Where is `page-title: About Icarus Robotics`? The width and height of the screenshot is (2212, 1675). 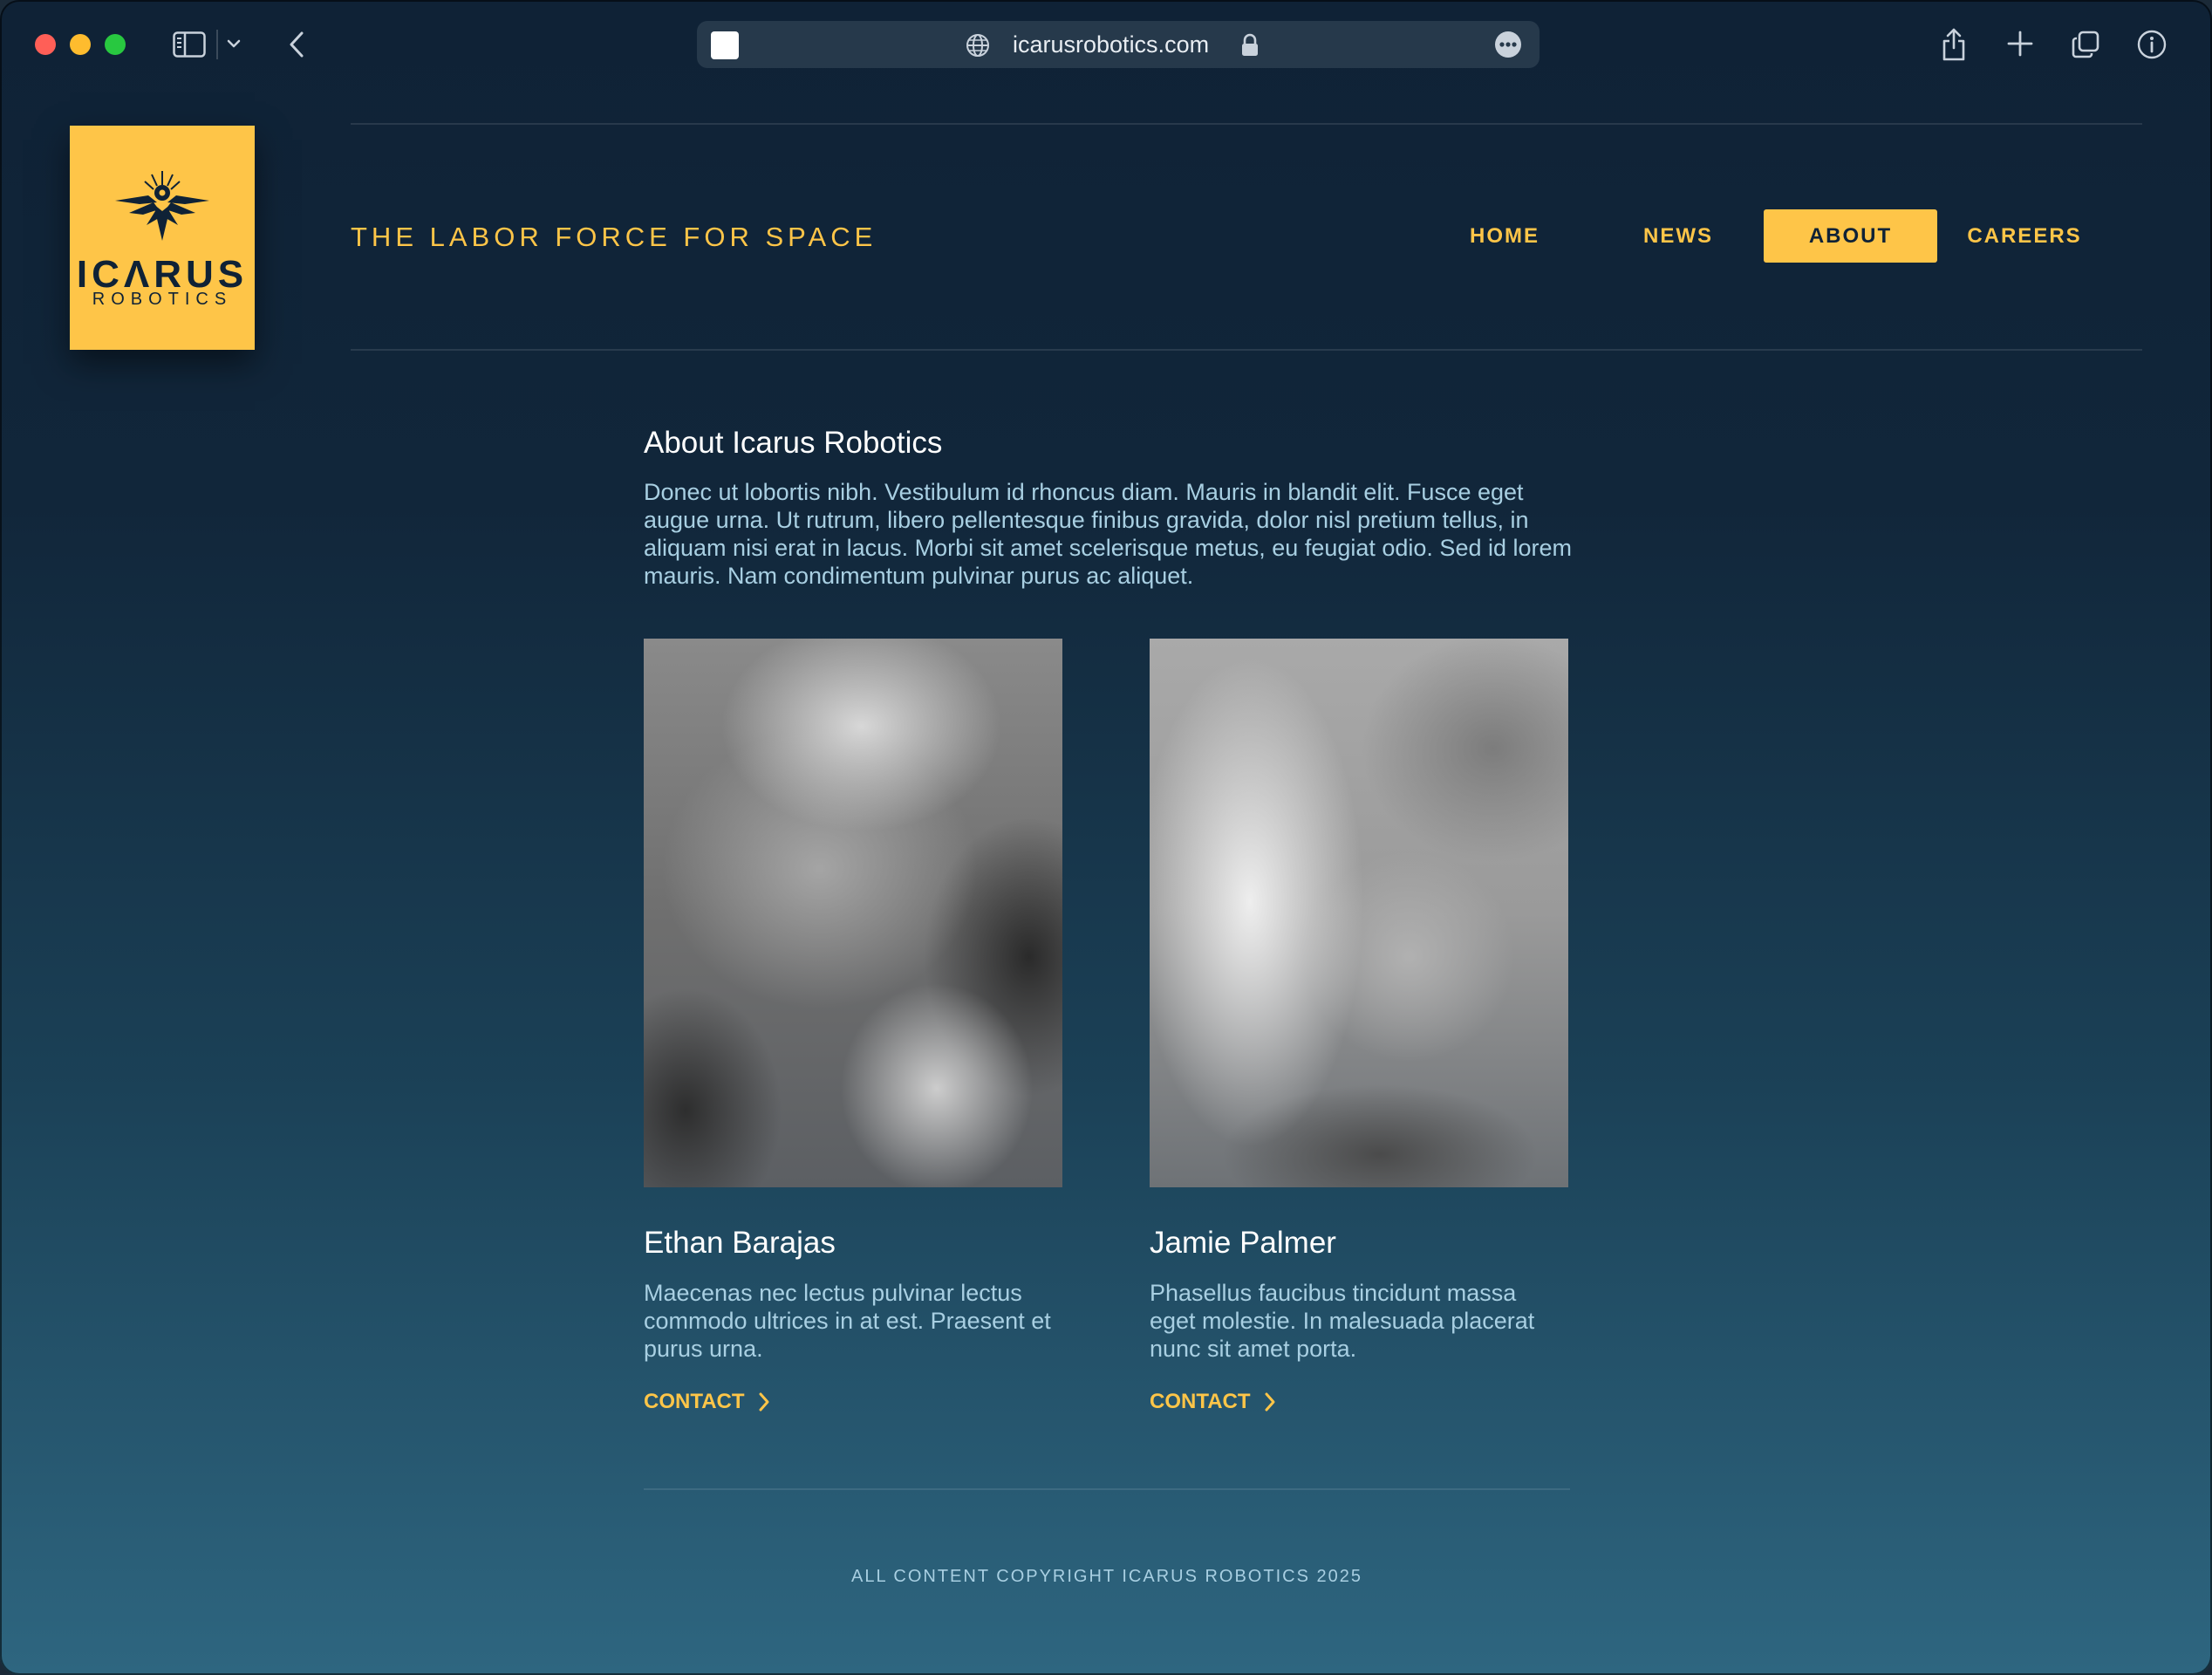 page-title: About Icarus Robotics is located at coordinates (793, 443).